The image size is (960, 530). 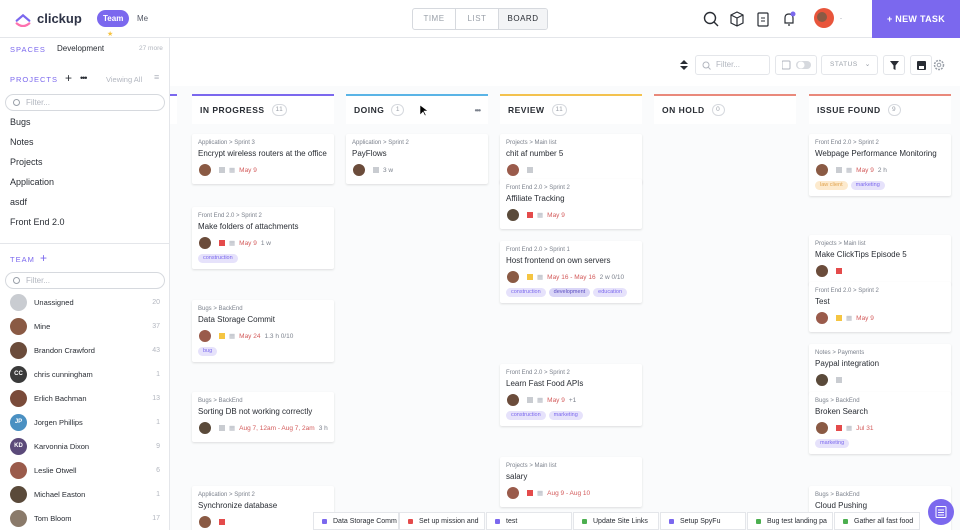 What do you see at coordinates (880, 364) in the screenshot?
I see `task-title: Paypal integration` at bounding box center [880, 364].